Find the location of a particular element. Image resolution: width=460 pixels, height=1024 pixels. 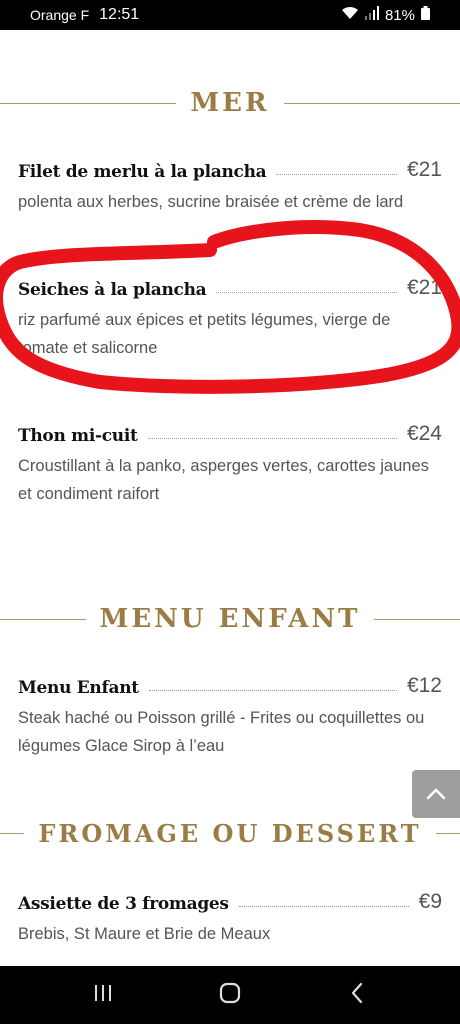

section-title: MER is located at coordinates (230, 103).